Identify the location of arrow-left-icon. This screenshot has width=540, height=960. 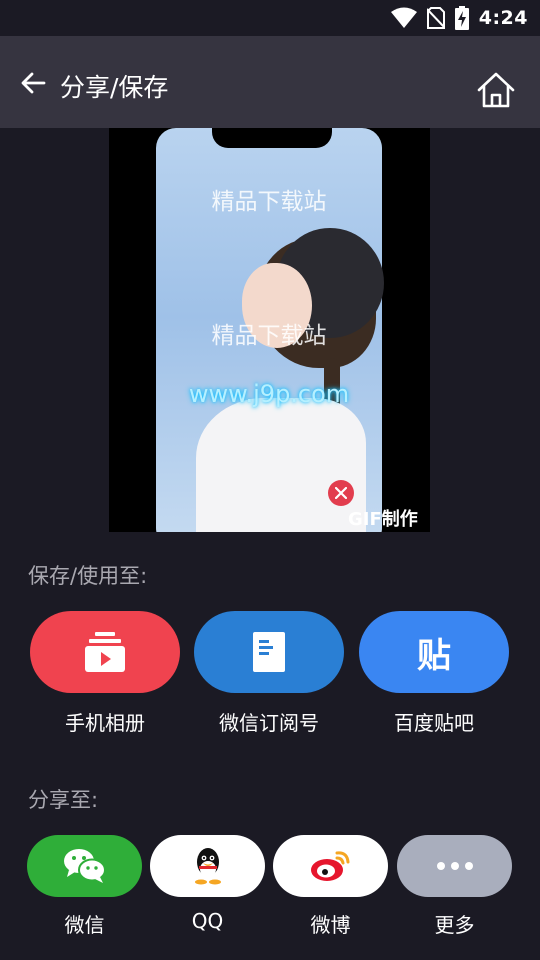
(33, 83).